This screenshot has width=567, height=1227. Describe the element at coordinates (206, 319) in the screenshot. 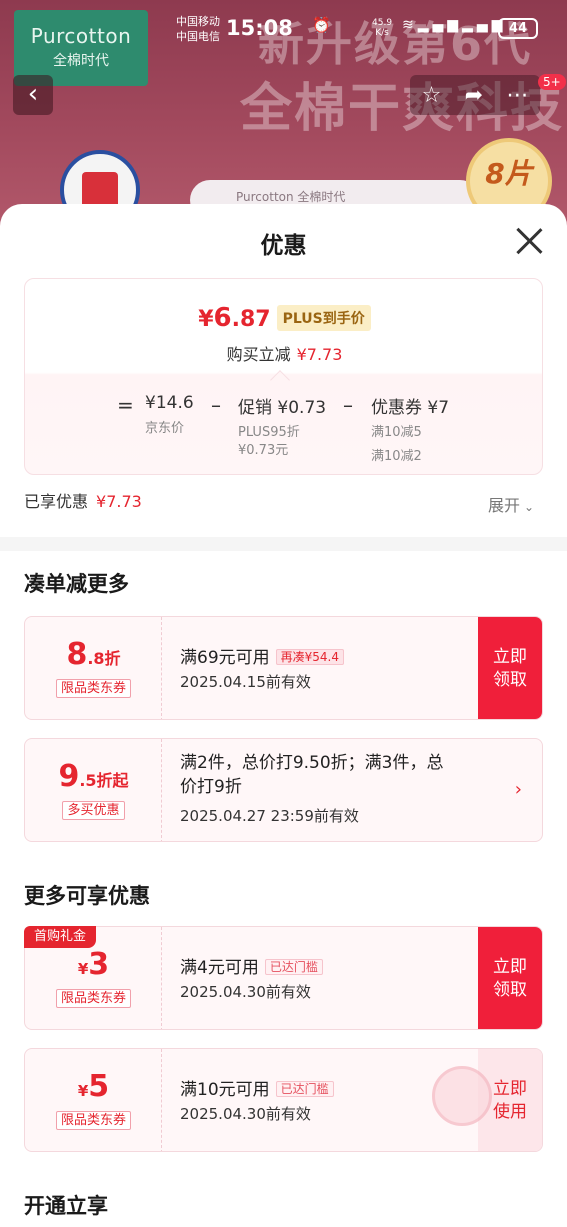

I see `currency-symbol: ¥` at that location.